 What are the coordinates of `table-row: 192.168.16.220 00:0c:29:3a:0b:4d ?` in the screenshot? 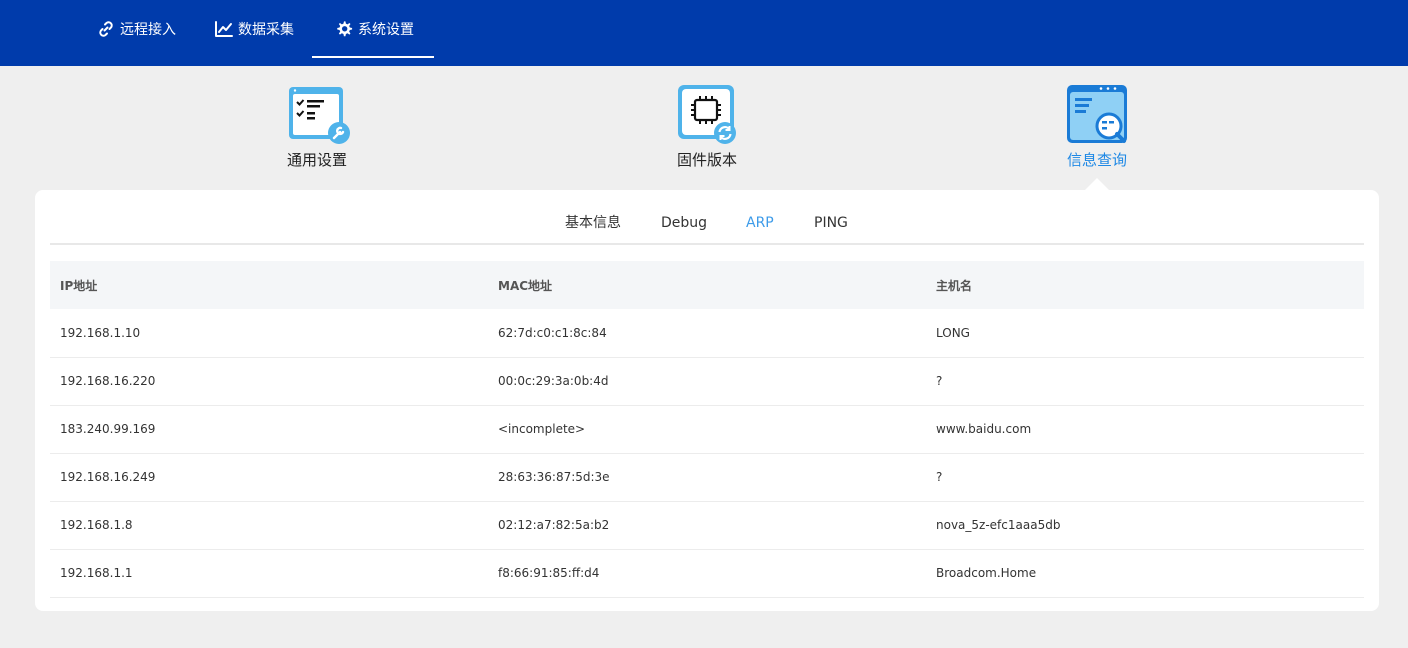 It's located at (707, 381).